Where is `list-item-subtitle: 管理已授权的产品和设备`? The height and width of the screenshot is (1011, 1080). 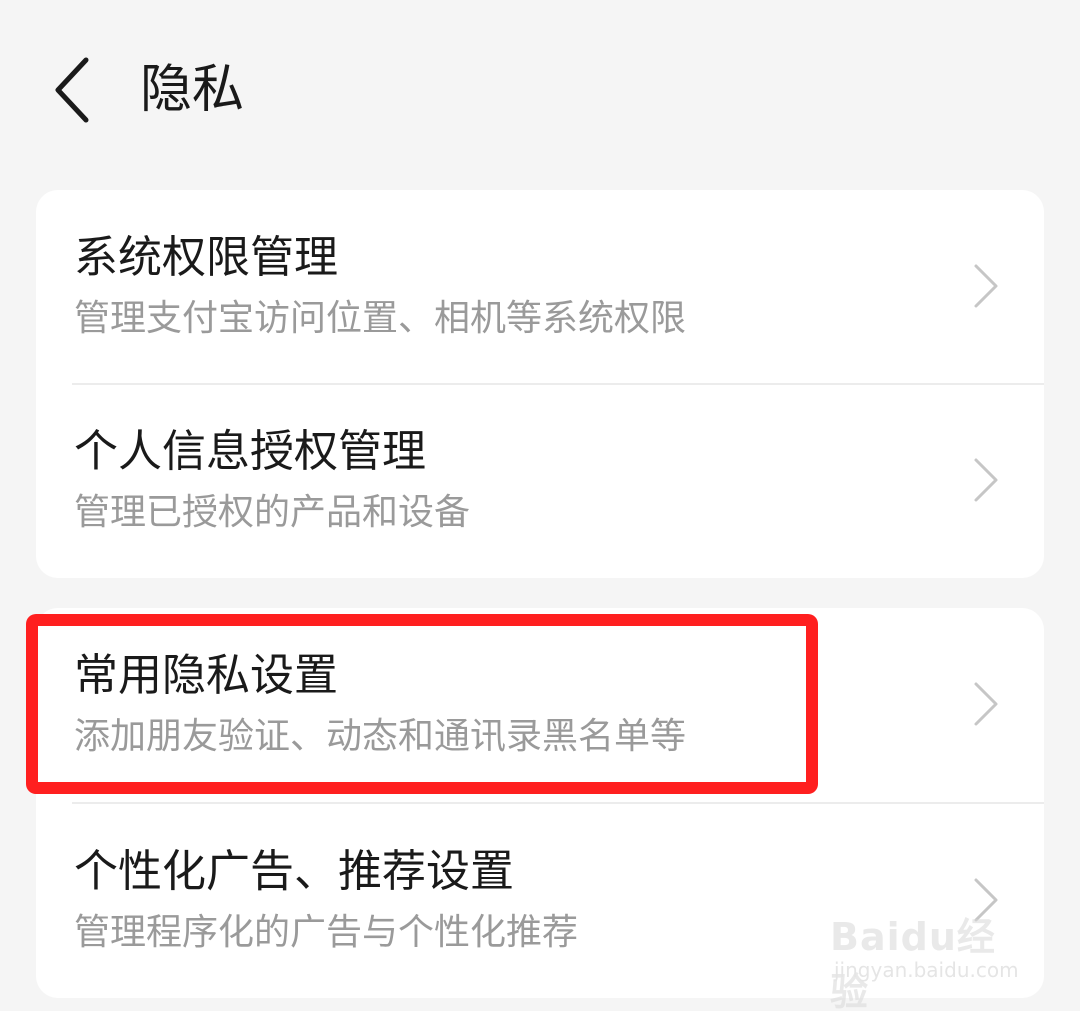
list-item-subtitle: 管理已授权的产品和设备 is located at coordinates (272, 512).